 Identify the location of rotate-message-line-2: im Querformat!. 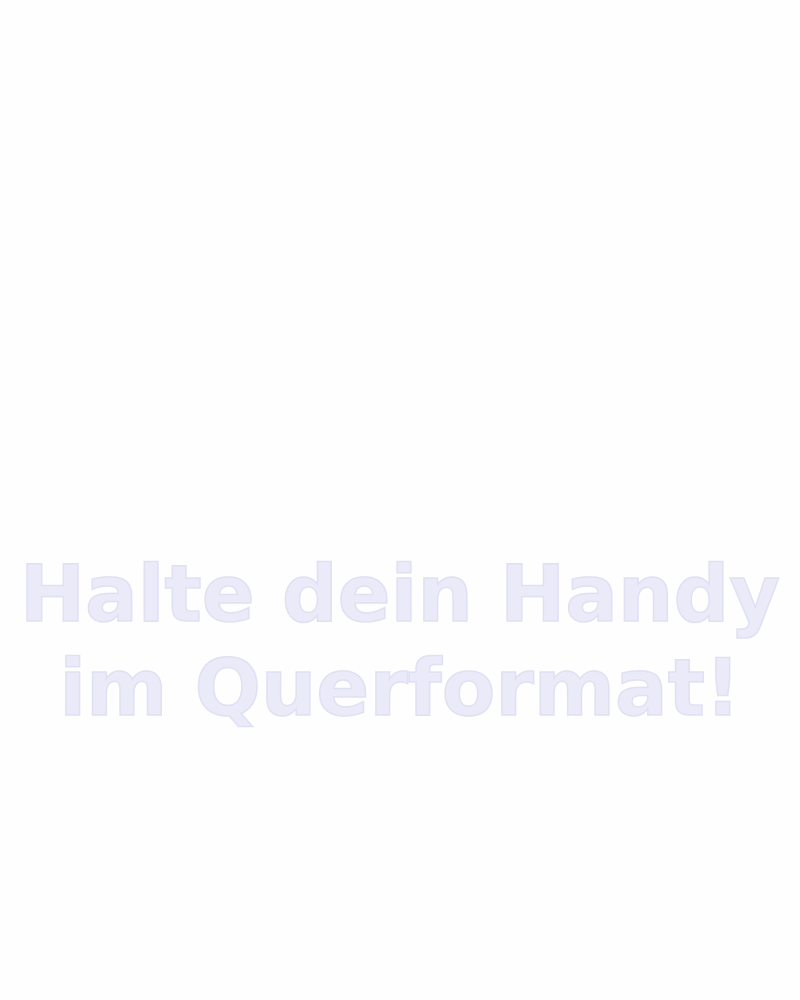
(400, 689).